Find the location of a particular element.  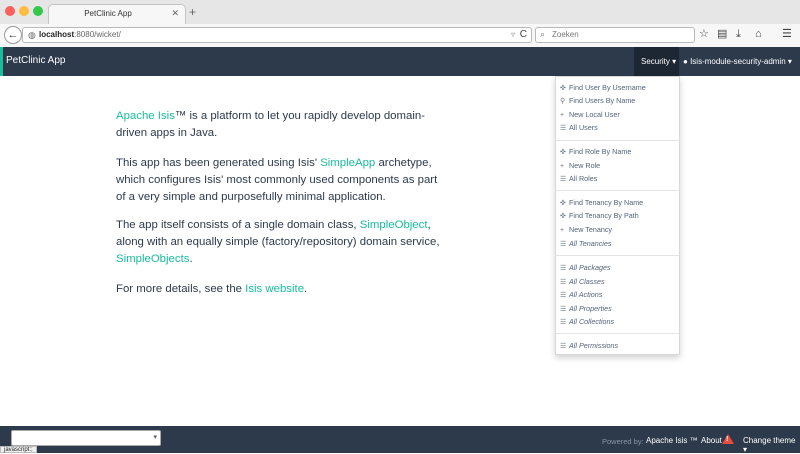

tab-close-icon: ✕ is located at coordinates (175, 13).